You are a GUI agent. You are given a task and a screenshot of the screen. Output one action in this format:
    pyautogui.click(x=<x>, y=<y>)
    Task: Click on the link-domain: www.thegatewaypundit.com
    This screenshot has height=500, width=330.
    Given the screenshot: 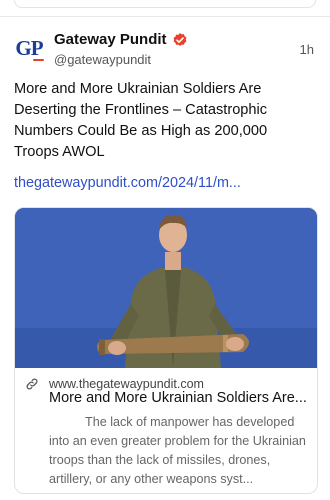 What is the action you would take?
    pyautogui.click(x=126, y=384)
    